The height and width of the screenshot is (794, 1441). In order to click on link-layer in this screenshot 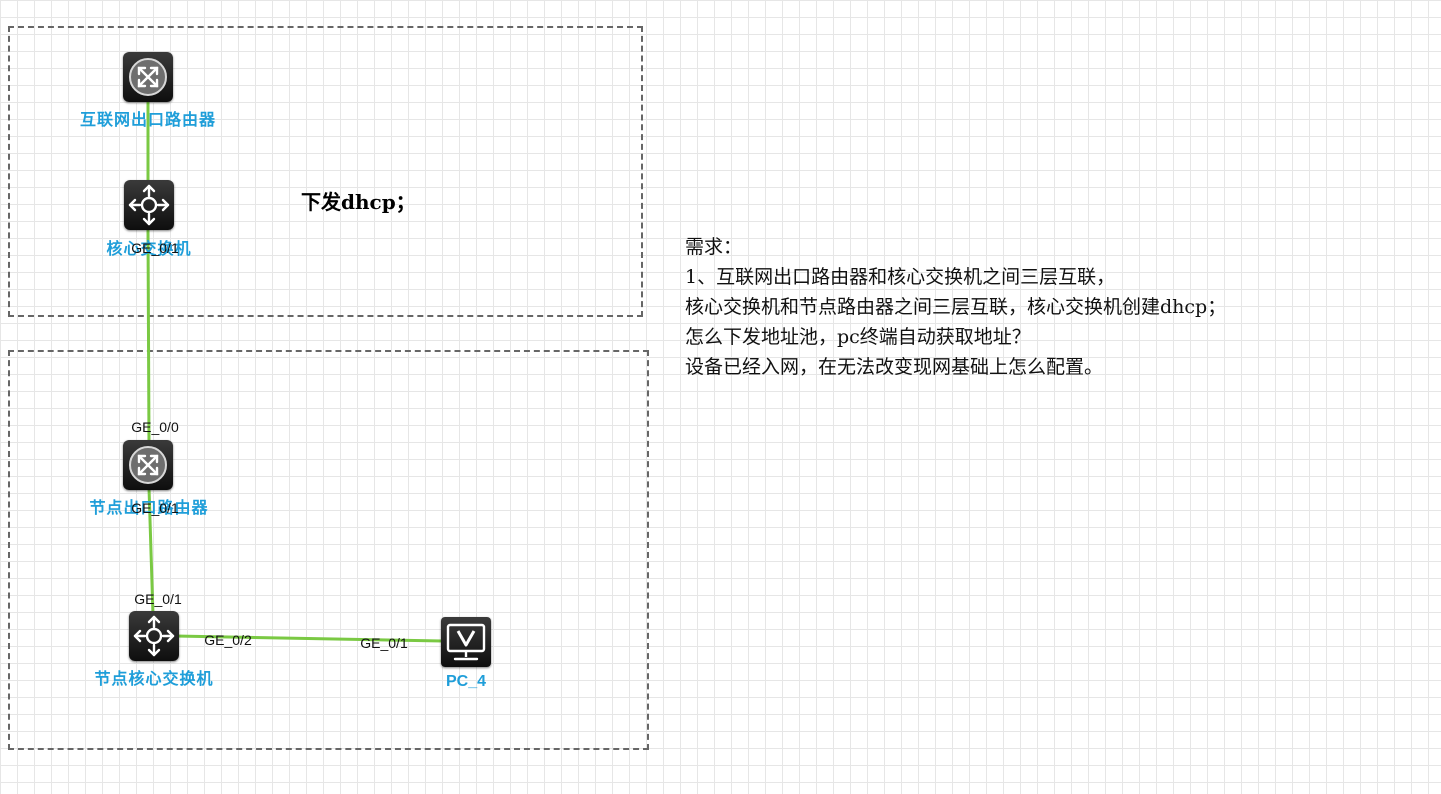, I will do `click(294, 371)`.